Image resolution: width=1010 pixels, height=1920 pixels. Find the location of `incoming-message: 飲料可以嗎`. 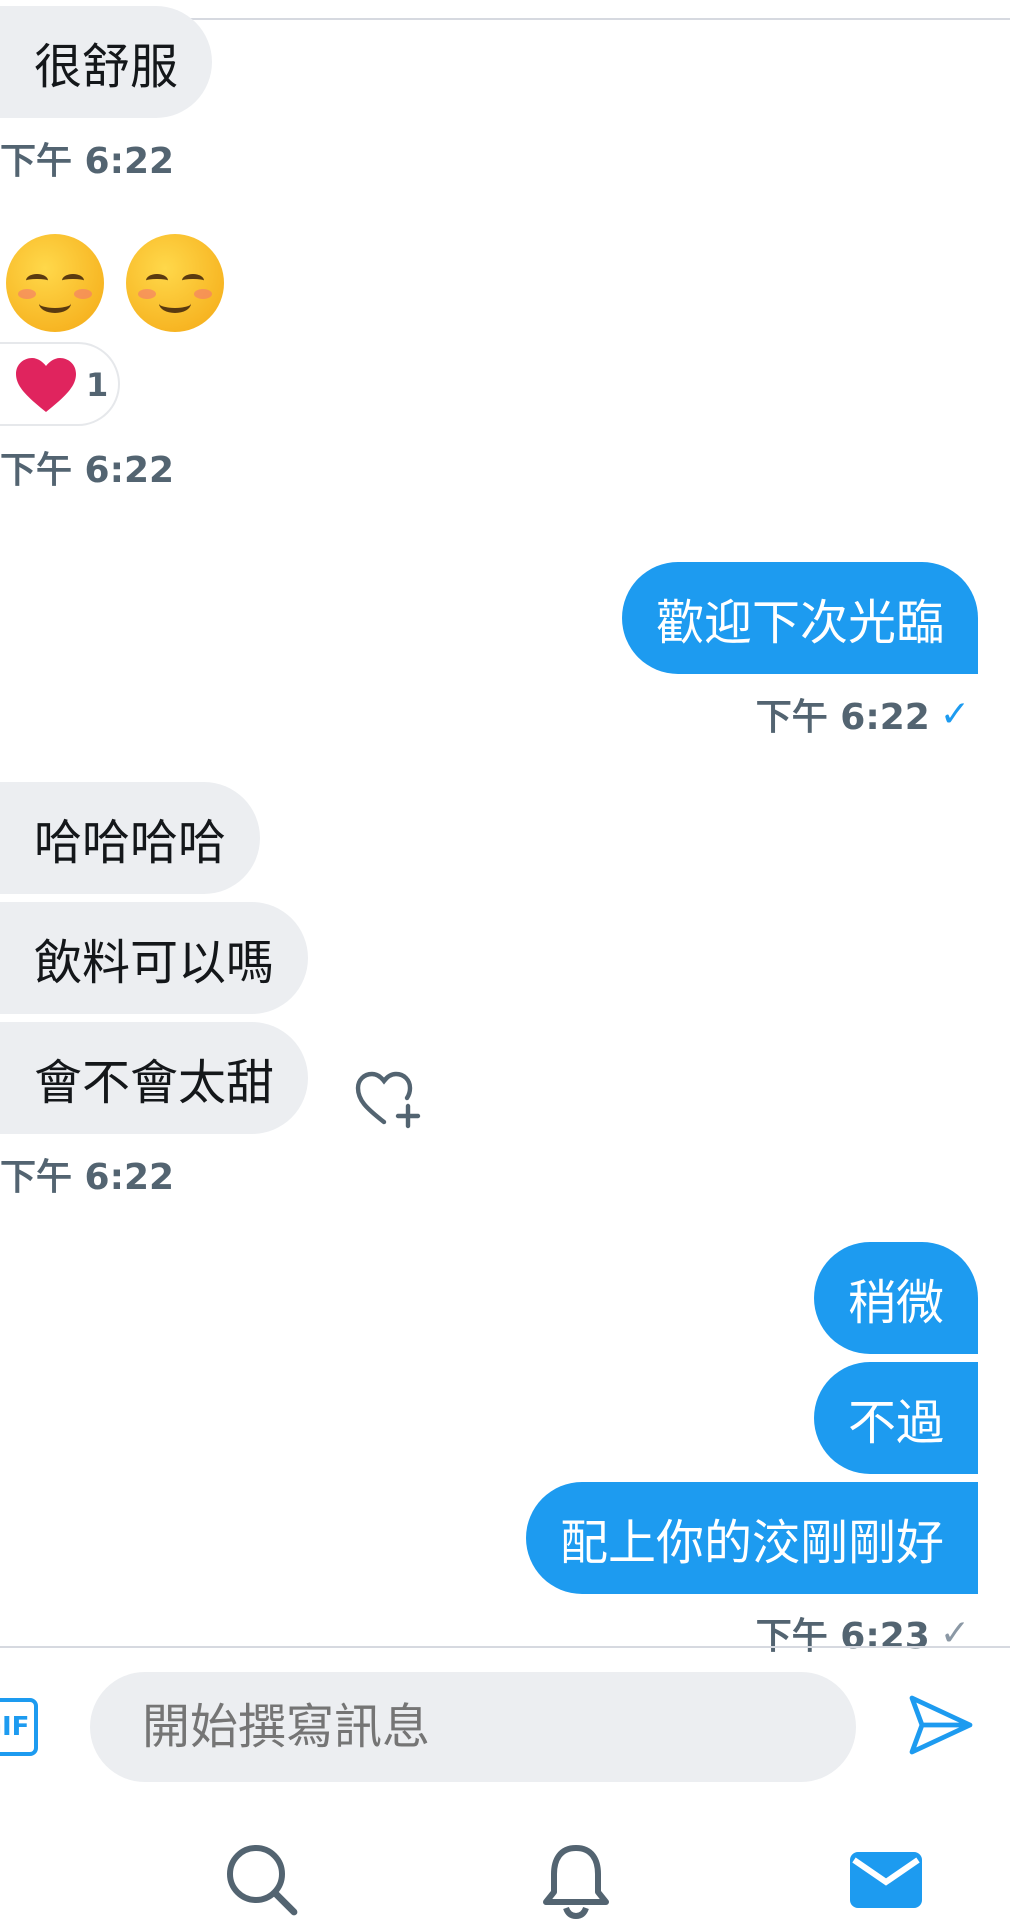

incoming-message: 飲料可以嗎 is located at coordinates (154, 958).